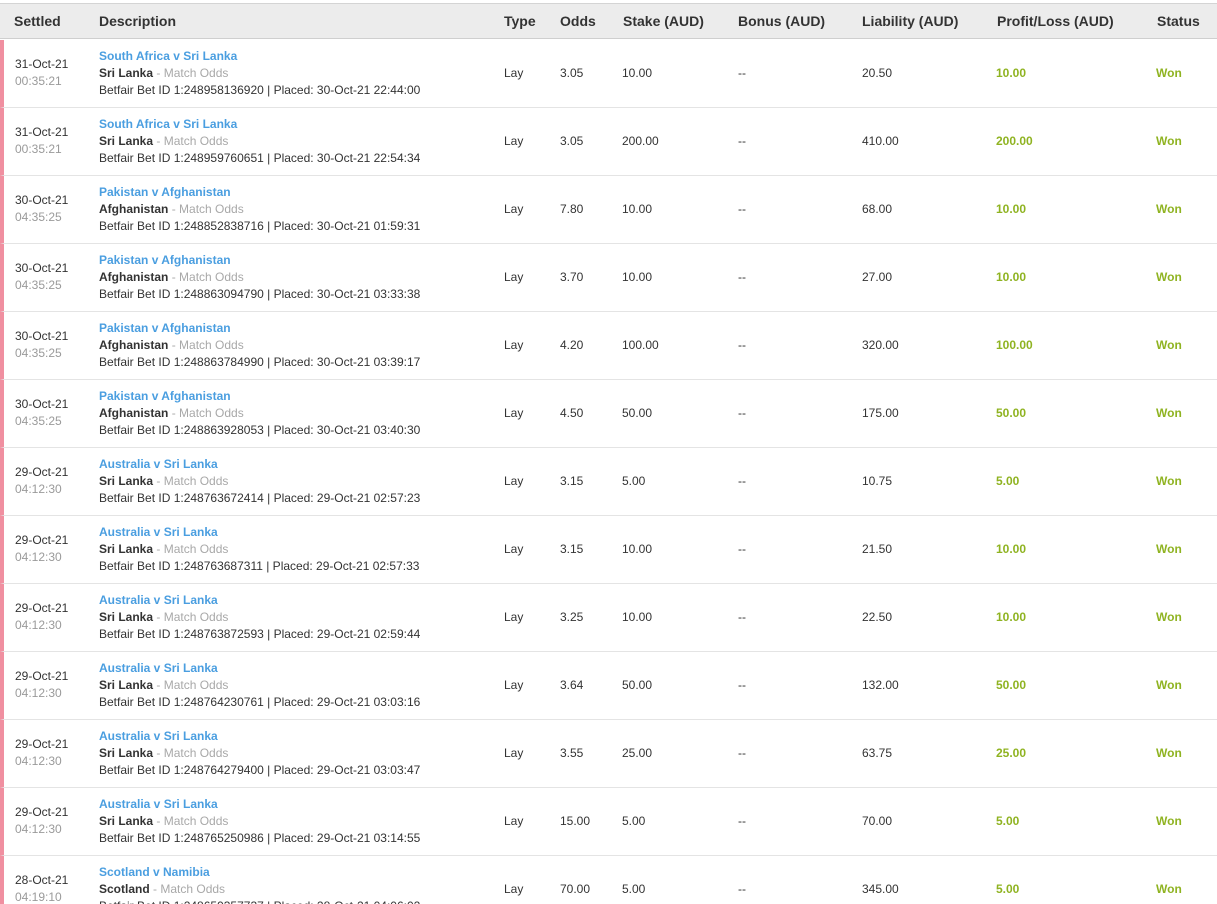 This screenshot has width=1217, height=904. What do you see at coordinates (634, 889) in the screenshot?
I see `stake-cell: 5.00` at bounding box center [634, 889].